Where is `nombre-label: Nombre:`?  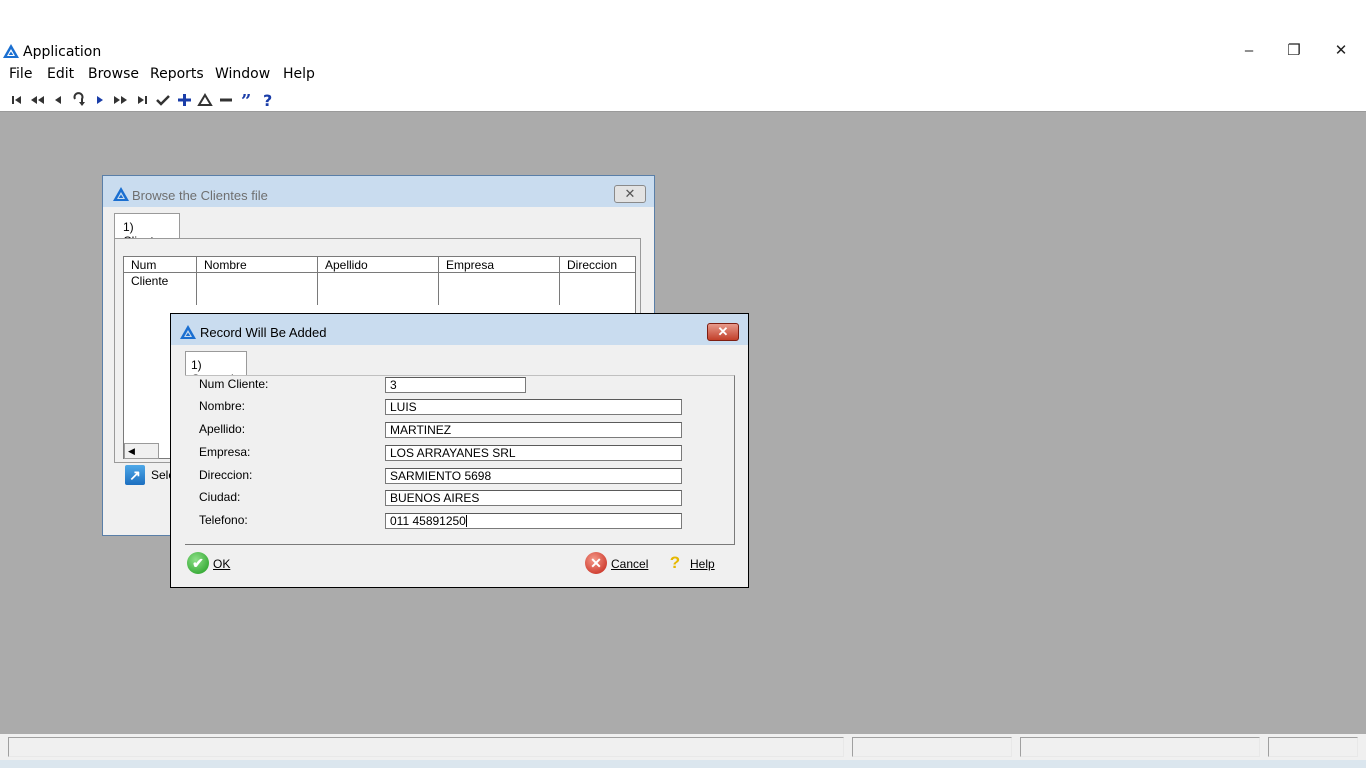
nombre-label: Nombre: is located at coordinates (222, 406).